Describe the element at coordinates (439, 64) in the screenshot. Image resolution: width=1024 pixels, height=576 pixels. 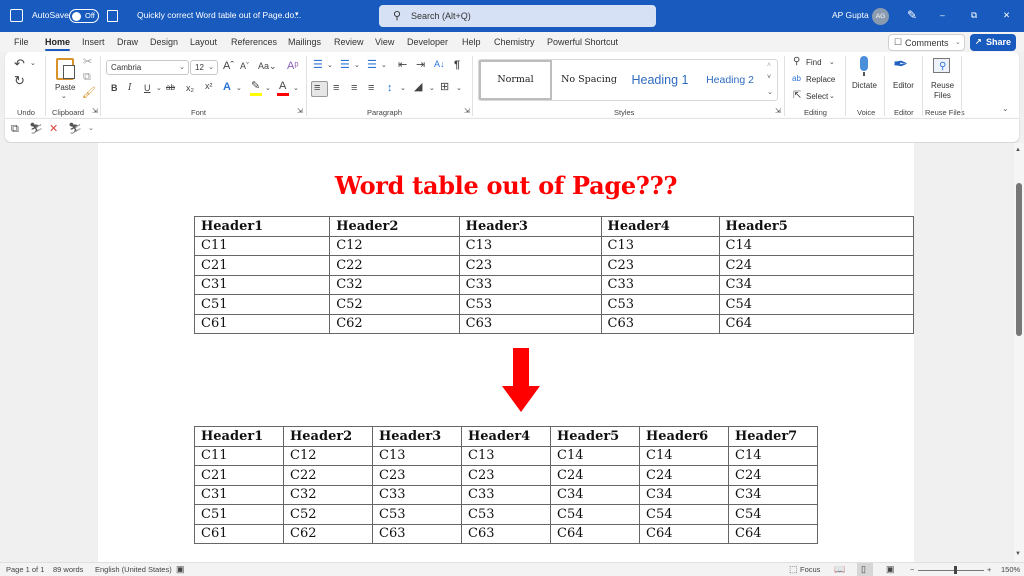
I see `sort-icon: A↓` at that location.